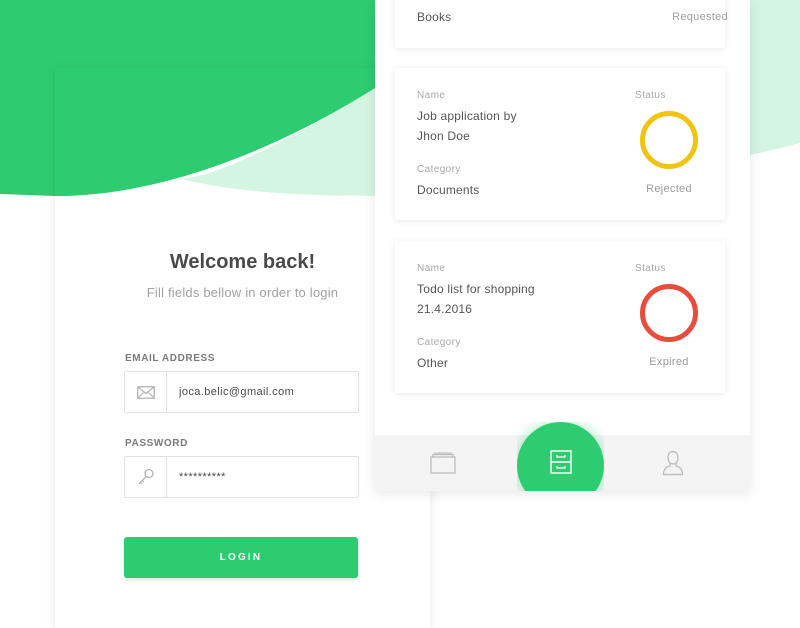 The image size is (800, 628). I want to click on envelope-icon, so click(146, 392).